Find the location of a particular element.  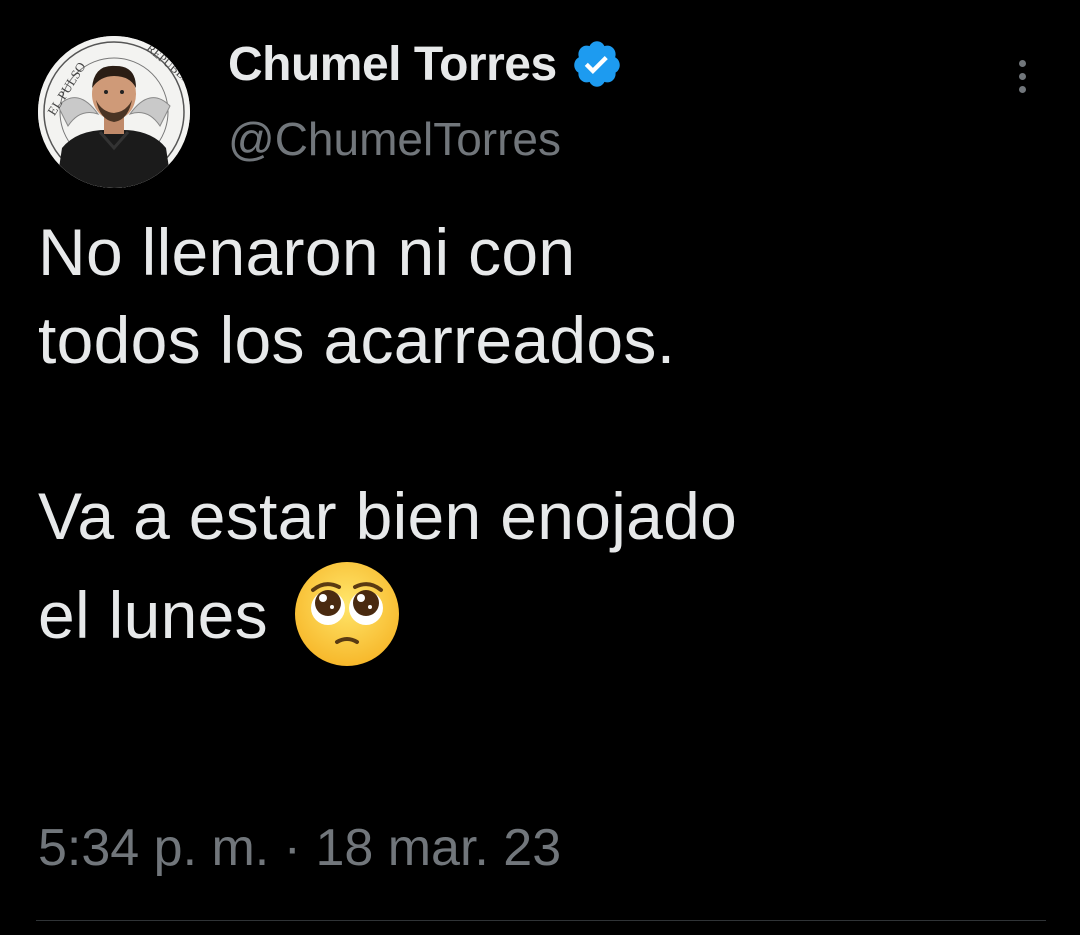

tweet-text-line: todos los acarreados. is located at coordinates (357, 340).